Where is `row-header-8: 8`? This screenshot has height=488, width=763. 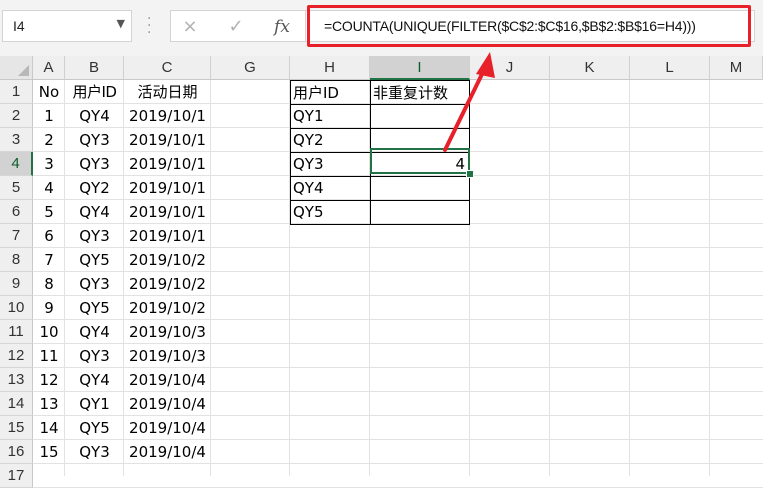 row-header-8: 8 is located at coordinates (16, 260).